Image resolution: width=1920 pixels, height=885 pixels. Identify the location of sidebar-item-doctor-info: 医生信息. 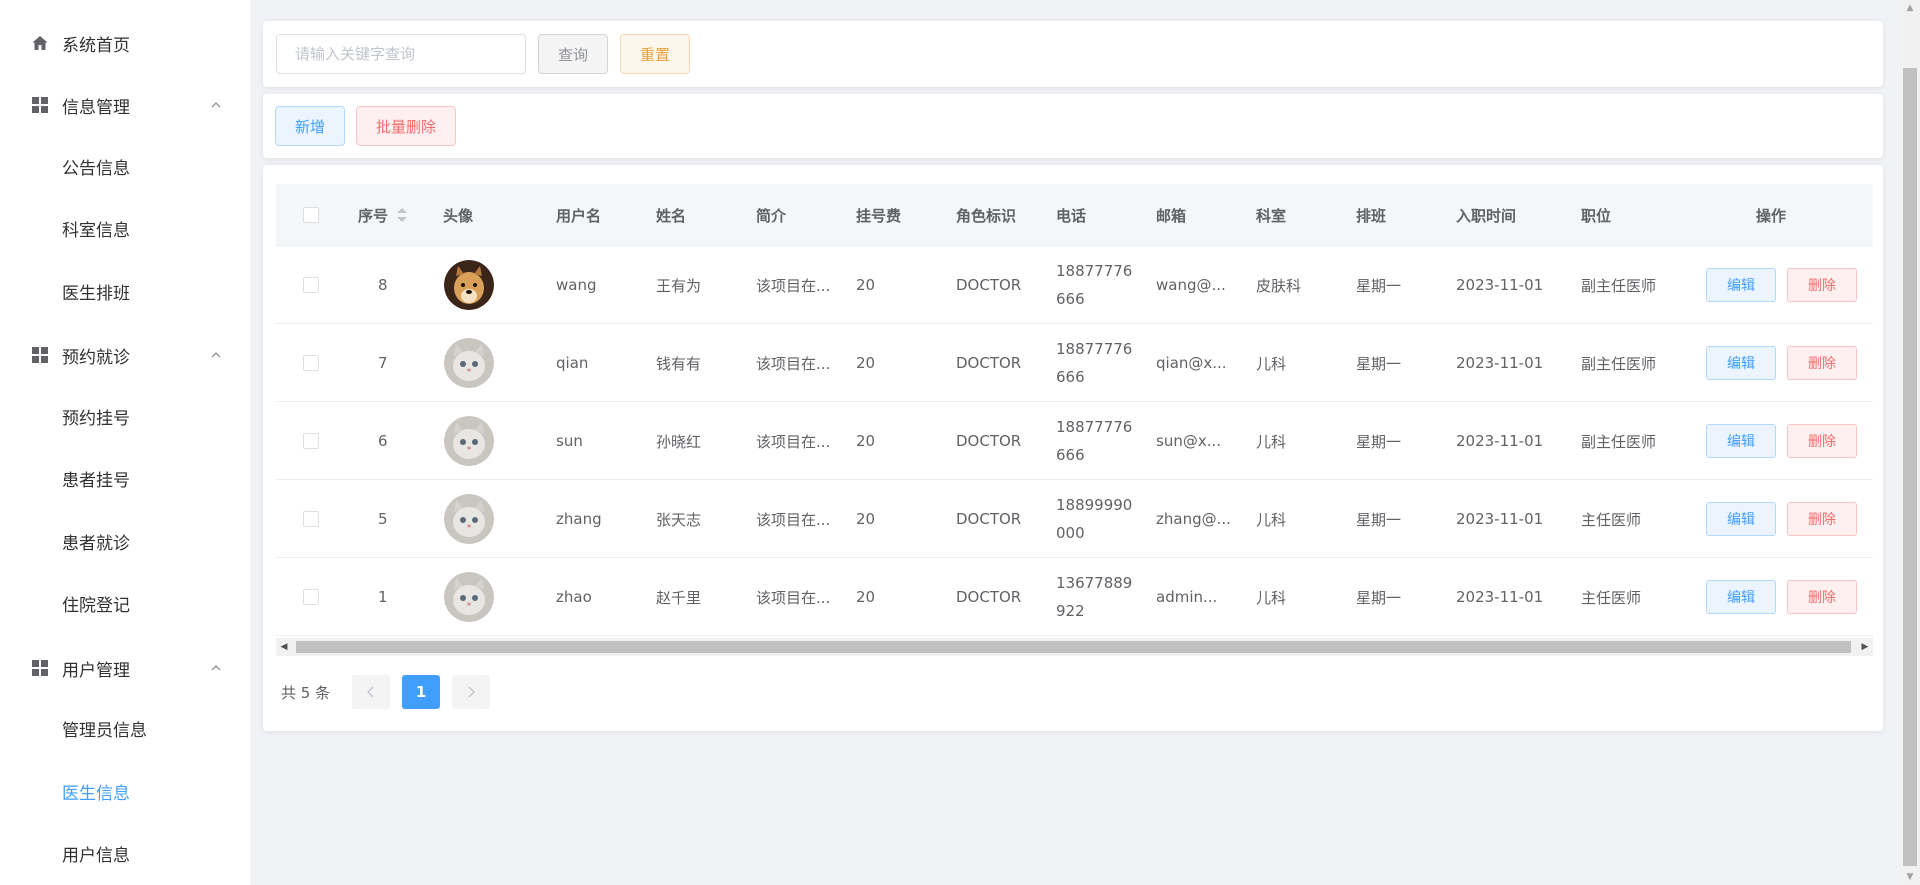
(125, 791).